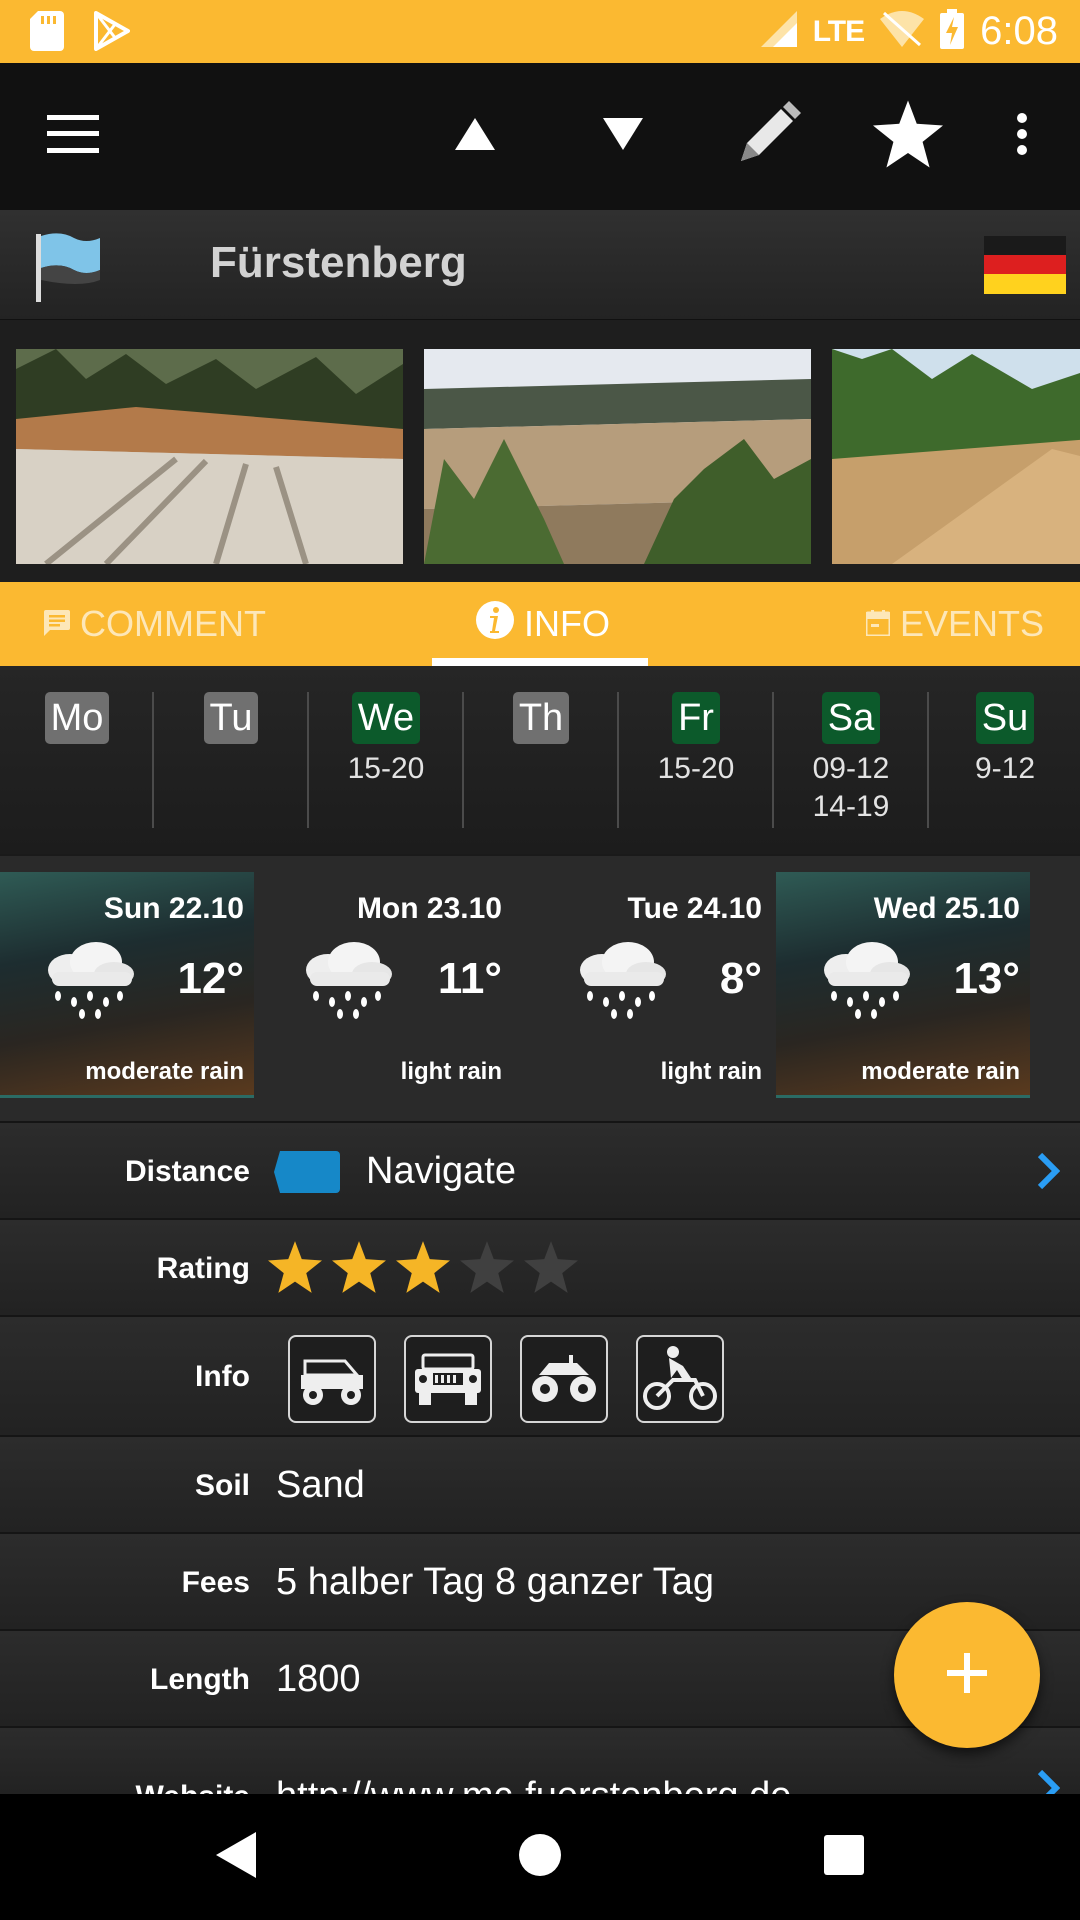 This screenshot has height=1920, width=1080. I want to click on row-label: Fees, so click(215, 1582).